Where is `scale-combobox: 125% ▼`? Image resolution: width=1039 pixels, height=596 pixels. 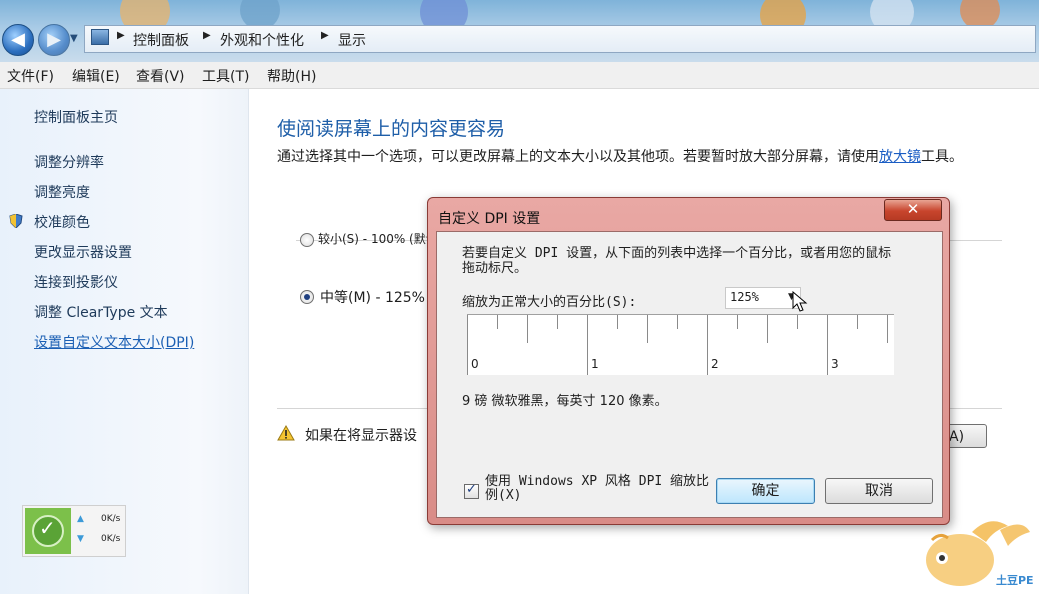
scale-combobox: 125% ▼ is located at coordinates (763, 298).